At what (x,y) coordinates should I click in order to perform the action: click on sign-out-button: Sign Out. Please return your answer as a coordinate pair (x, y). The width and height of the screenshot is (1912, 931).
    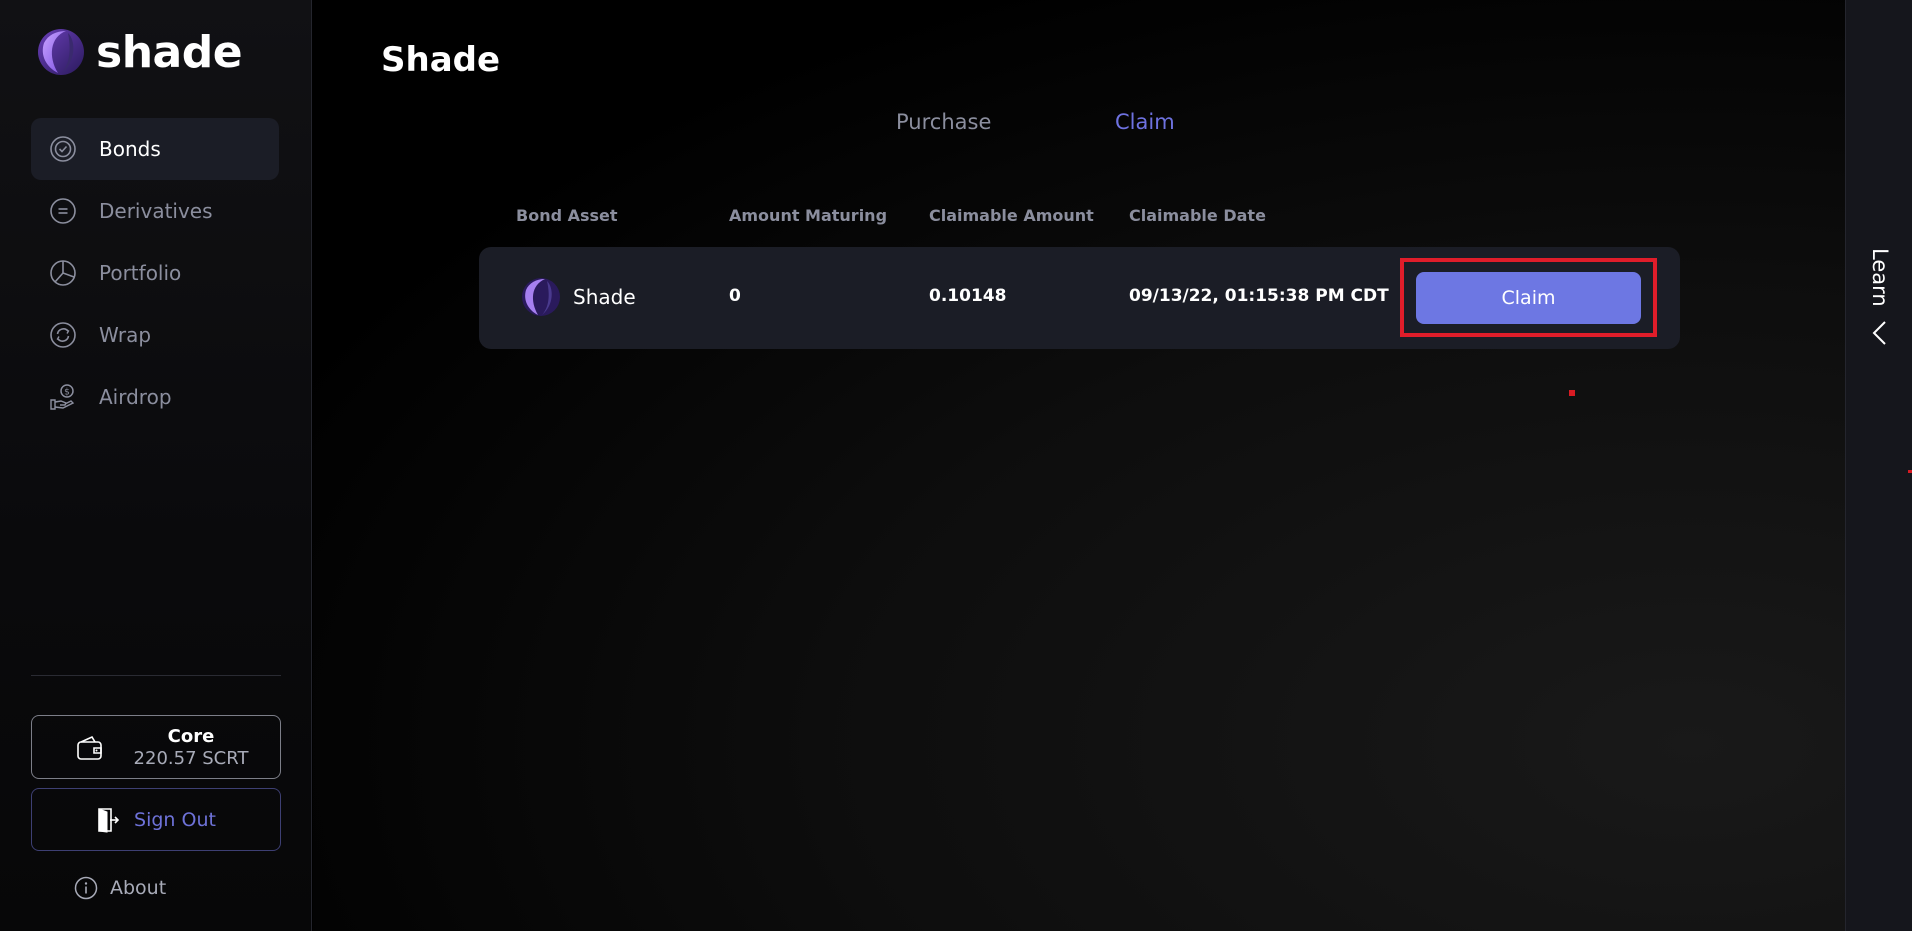
    Looking at the image, I should click on (156, 819).